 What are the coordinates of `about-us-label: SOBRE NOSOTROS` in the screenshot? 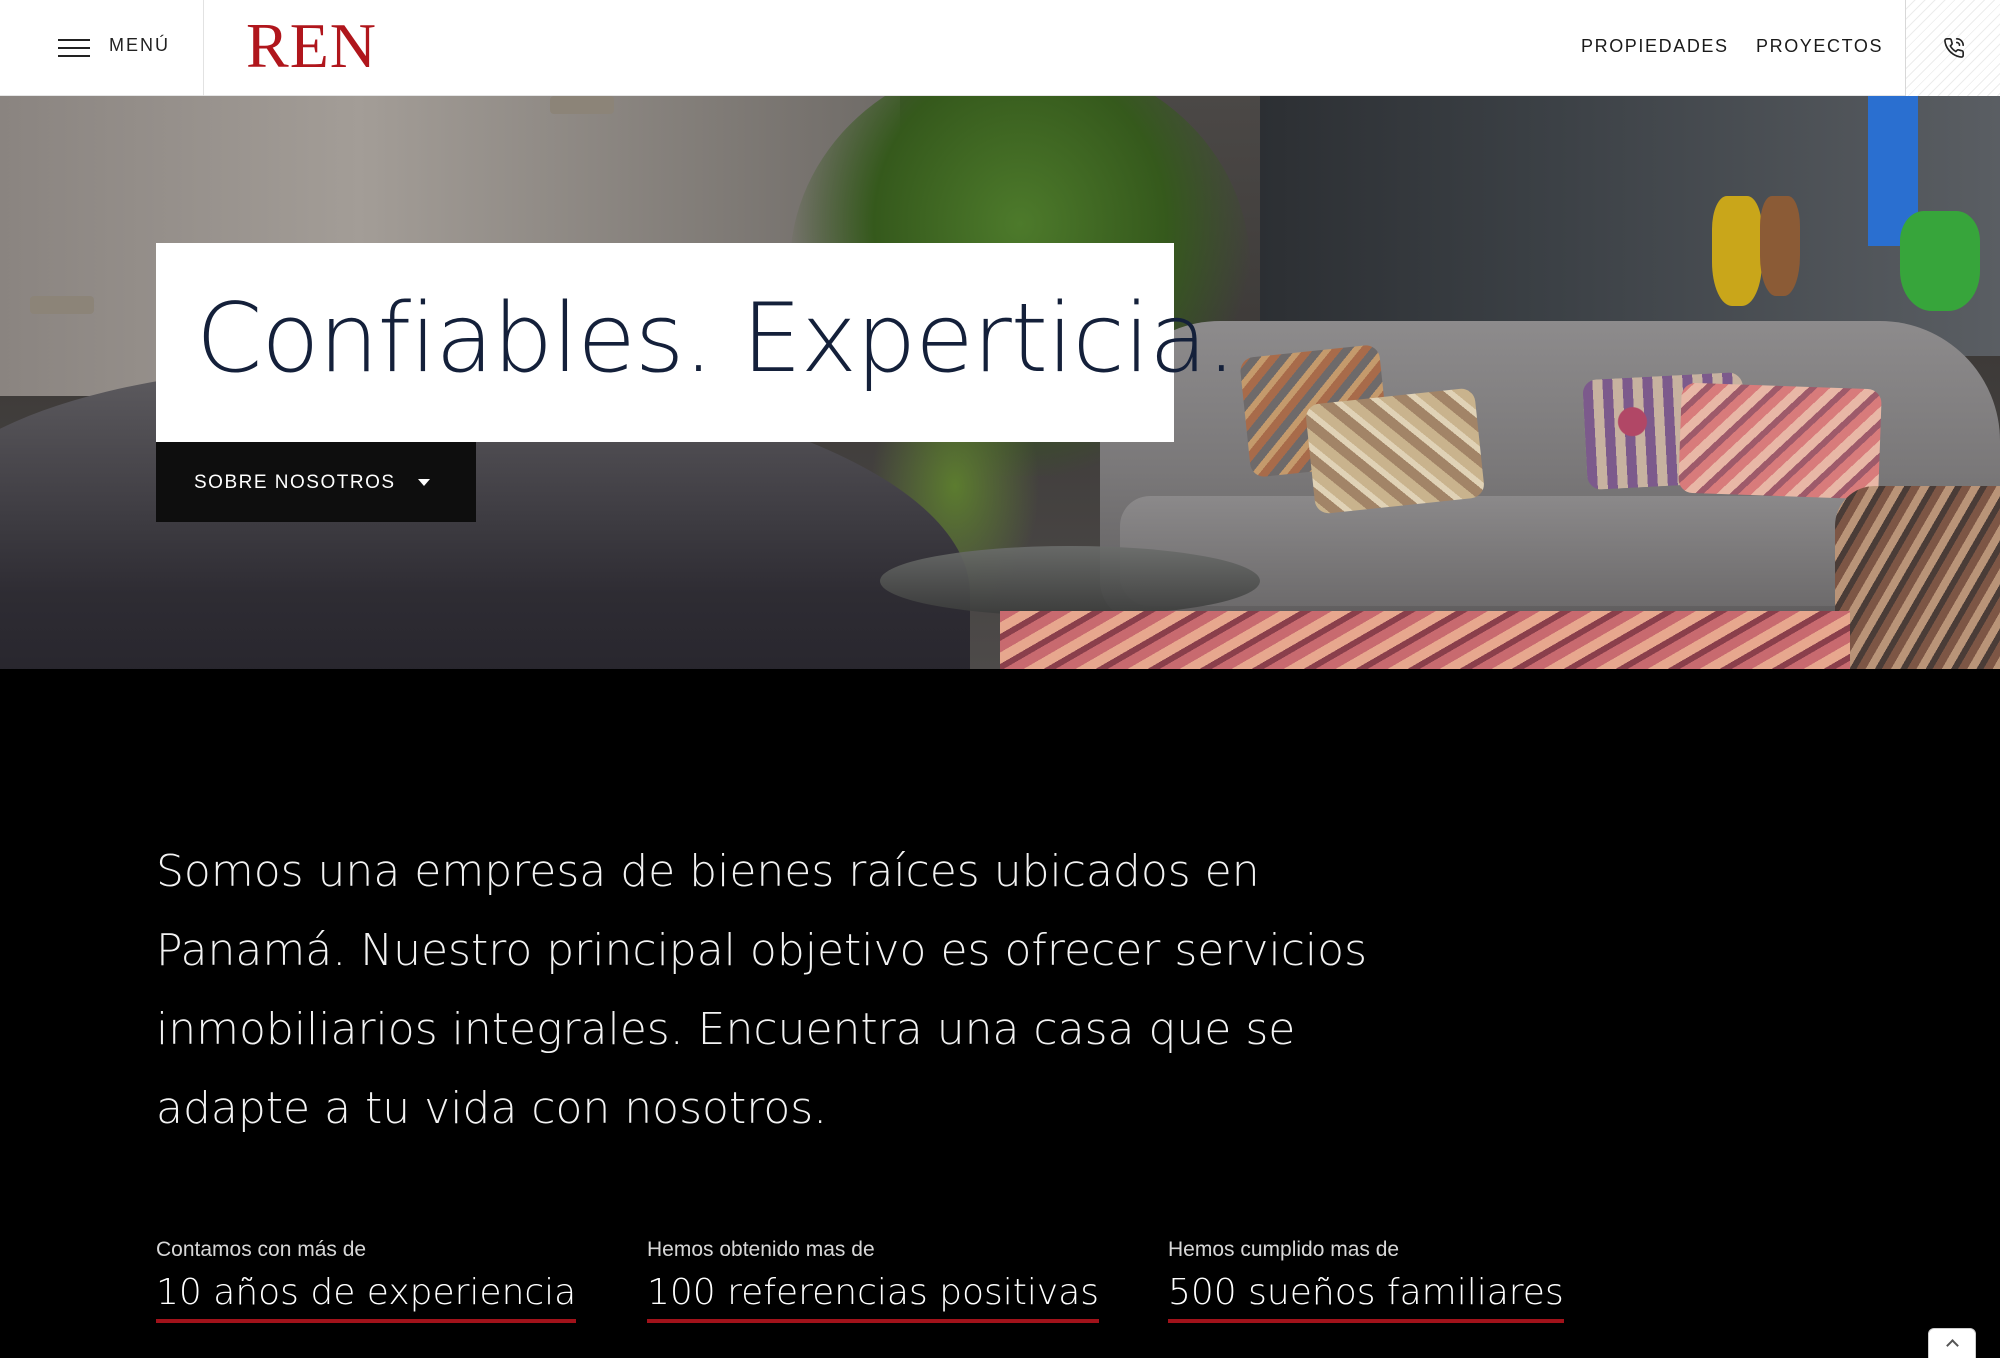 It's located at (295, 482).